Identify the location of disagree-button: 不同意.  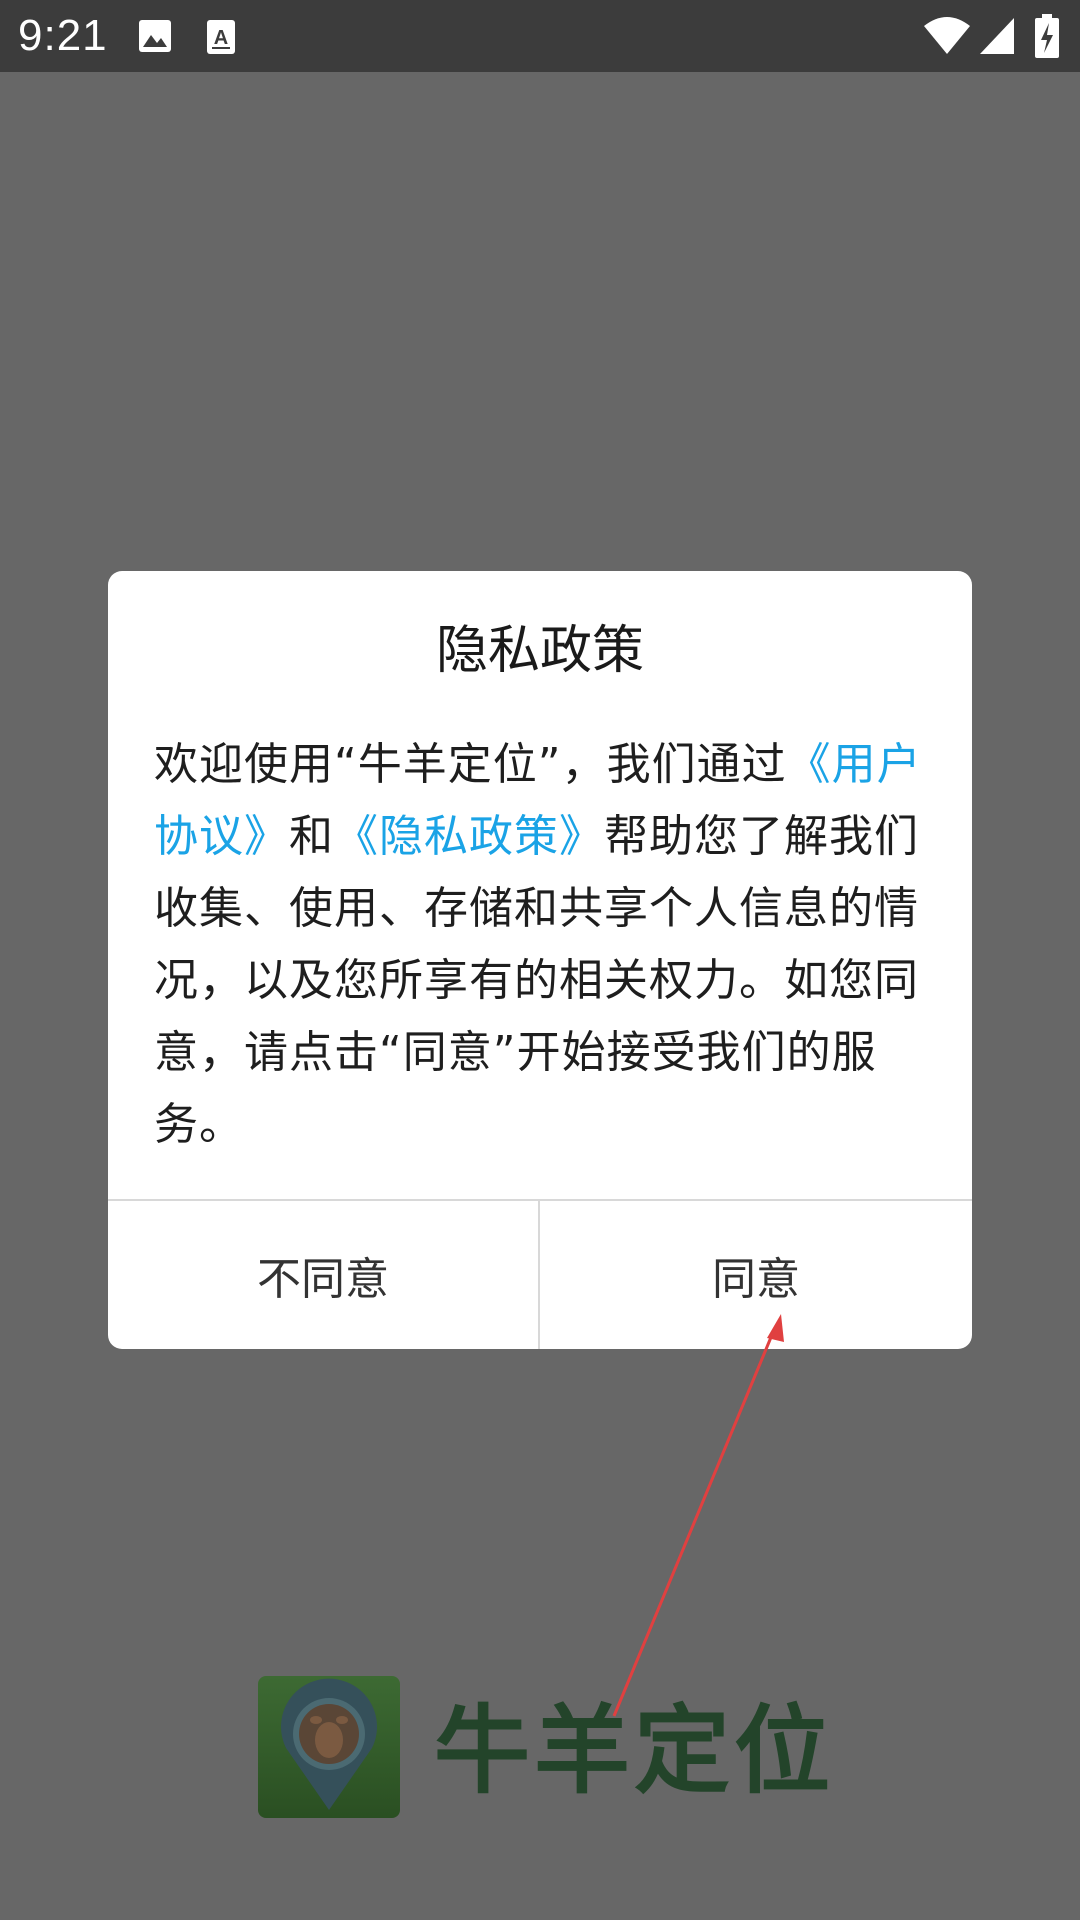
(323, 1275).